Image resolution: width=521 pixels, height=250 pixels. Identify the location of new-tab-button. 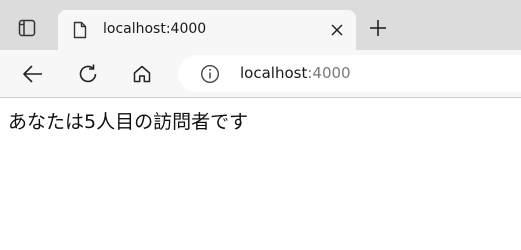
(378, 28).